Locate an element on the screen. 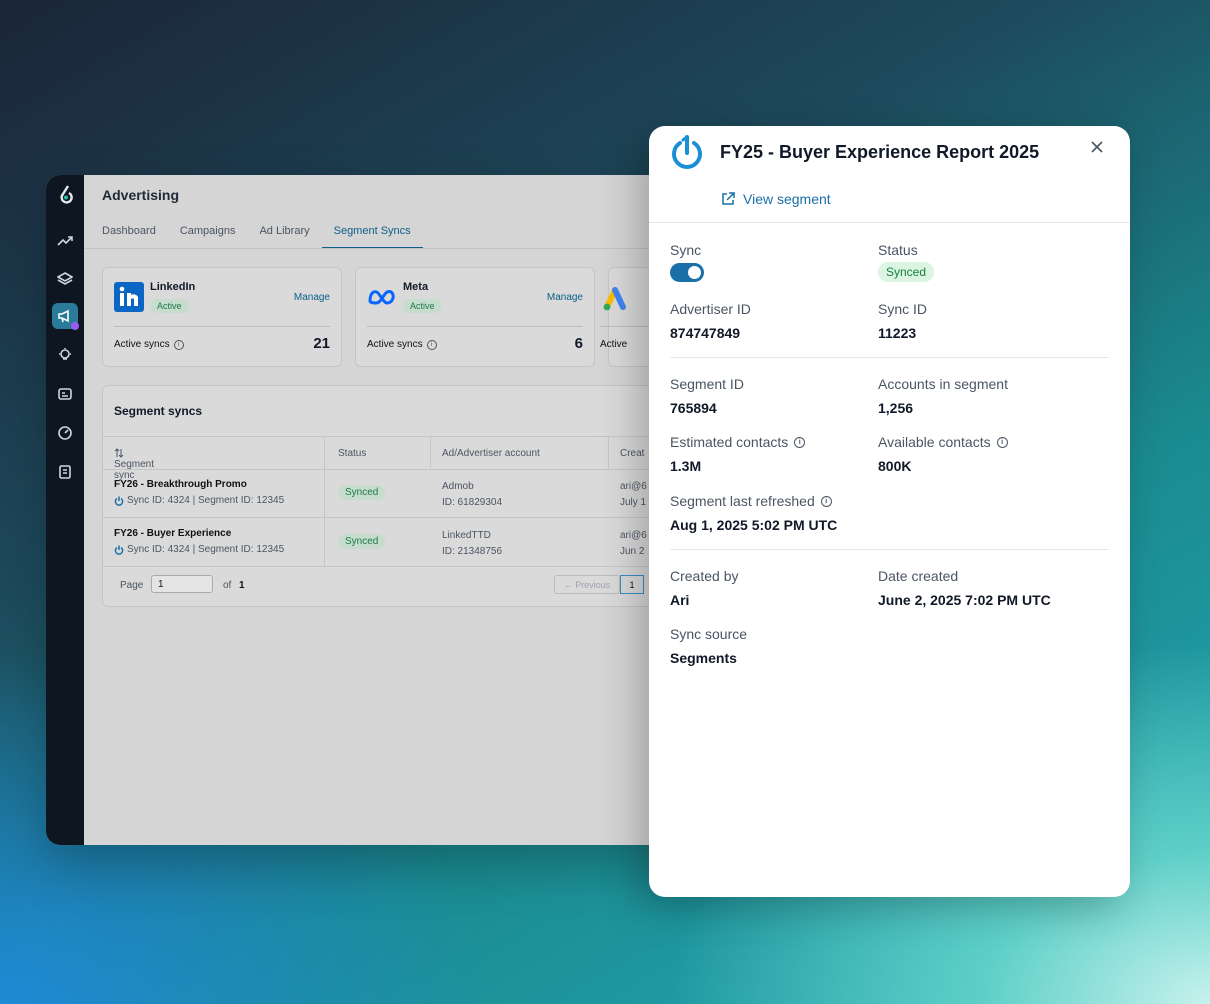 This screenshot has width=1210, height=1004. sort-icon is located at coordinates (119, 453).